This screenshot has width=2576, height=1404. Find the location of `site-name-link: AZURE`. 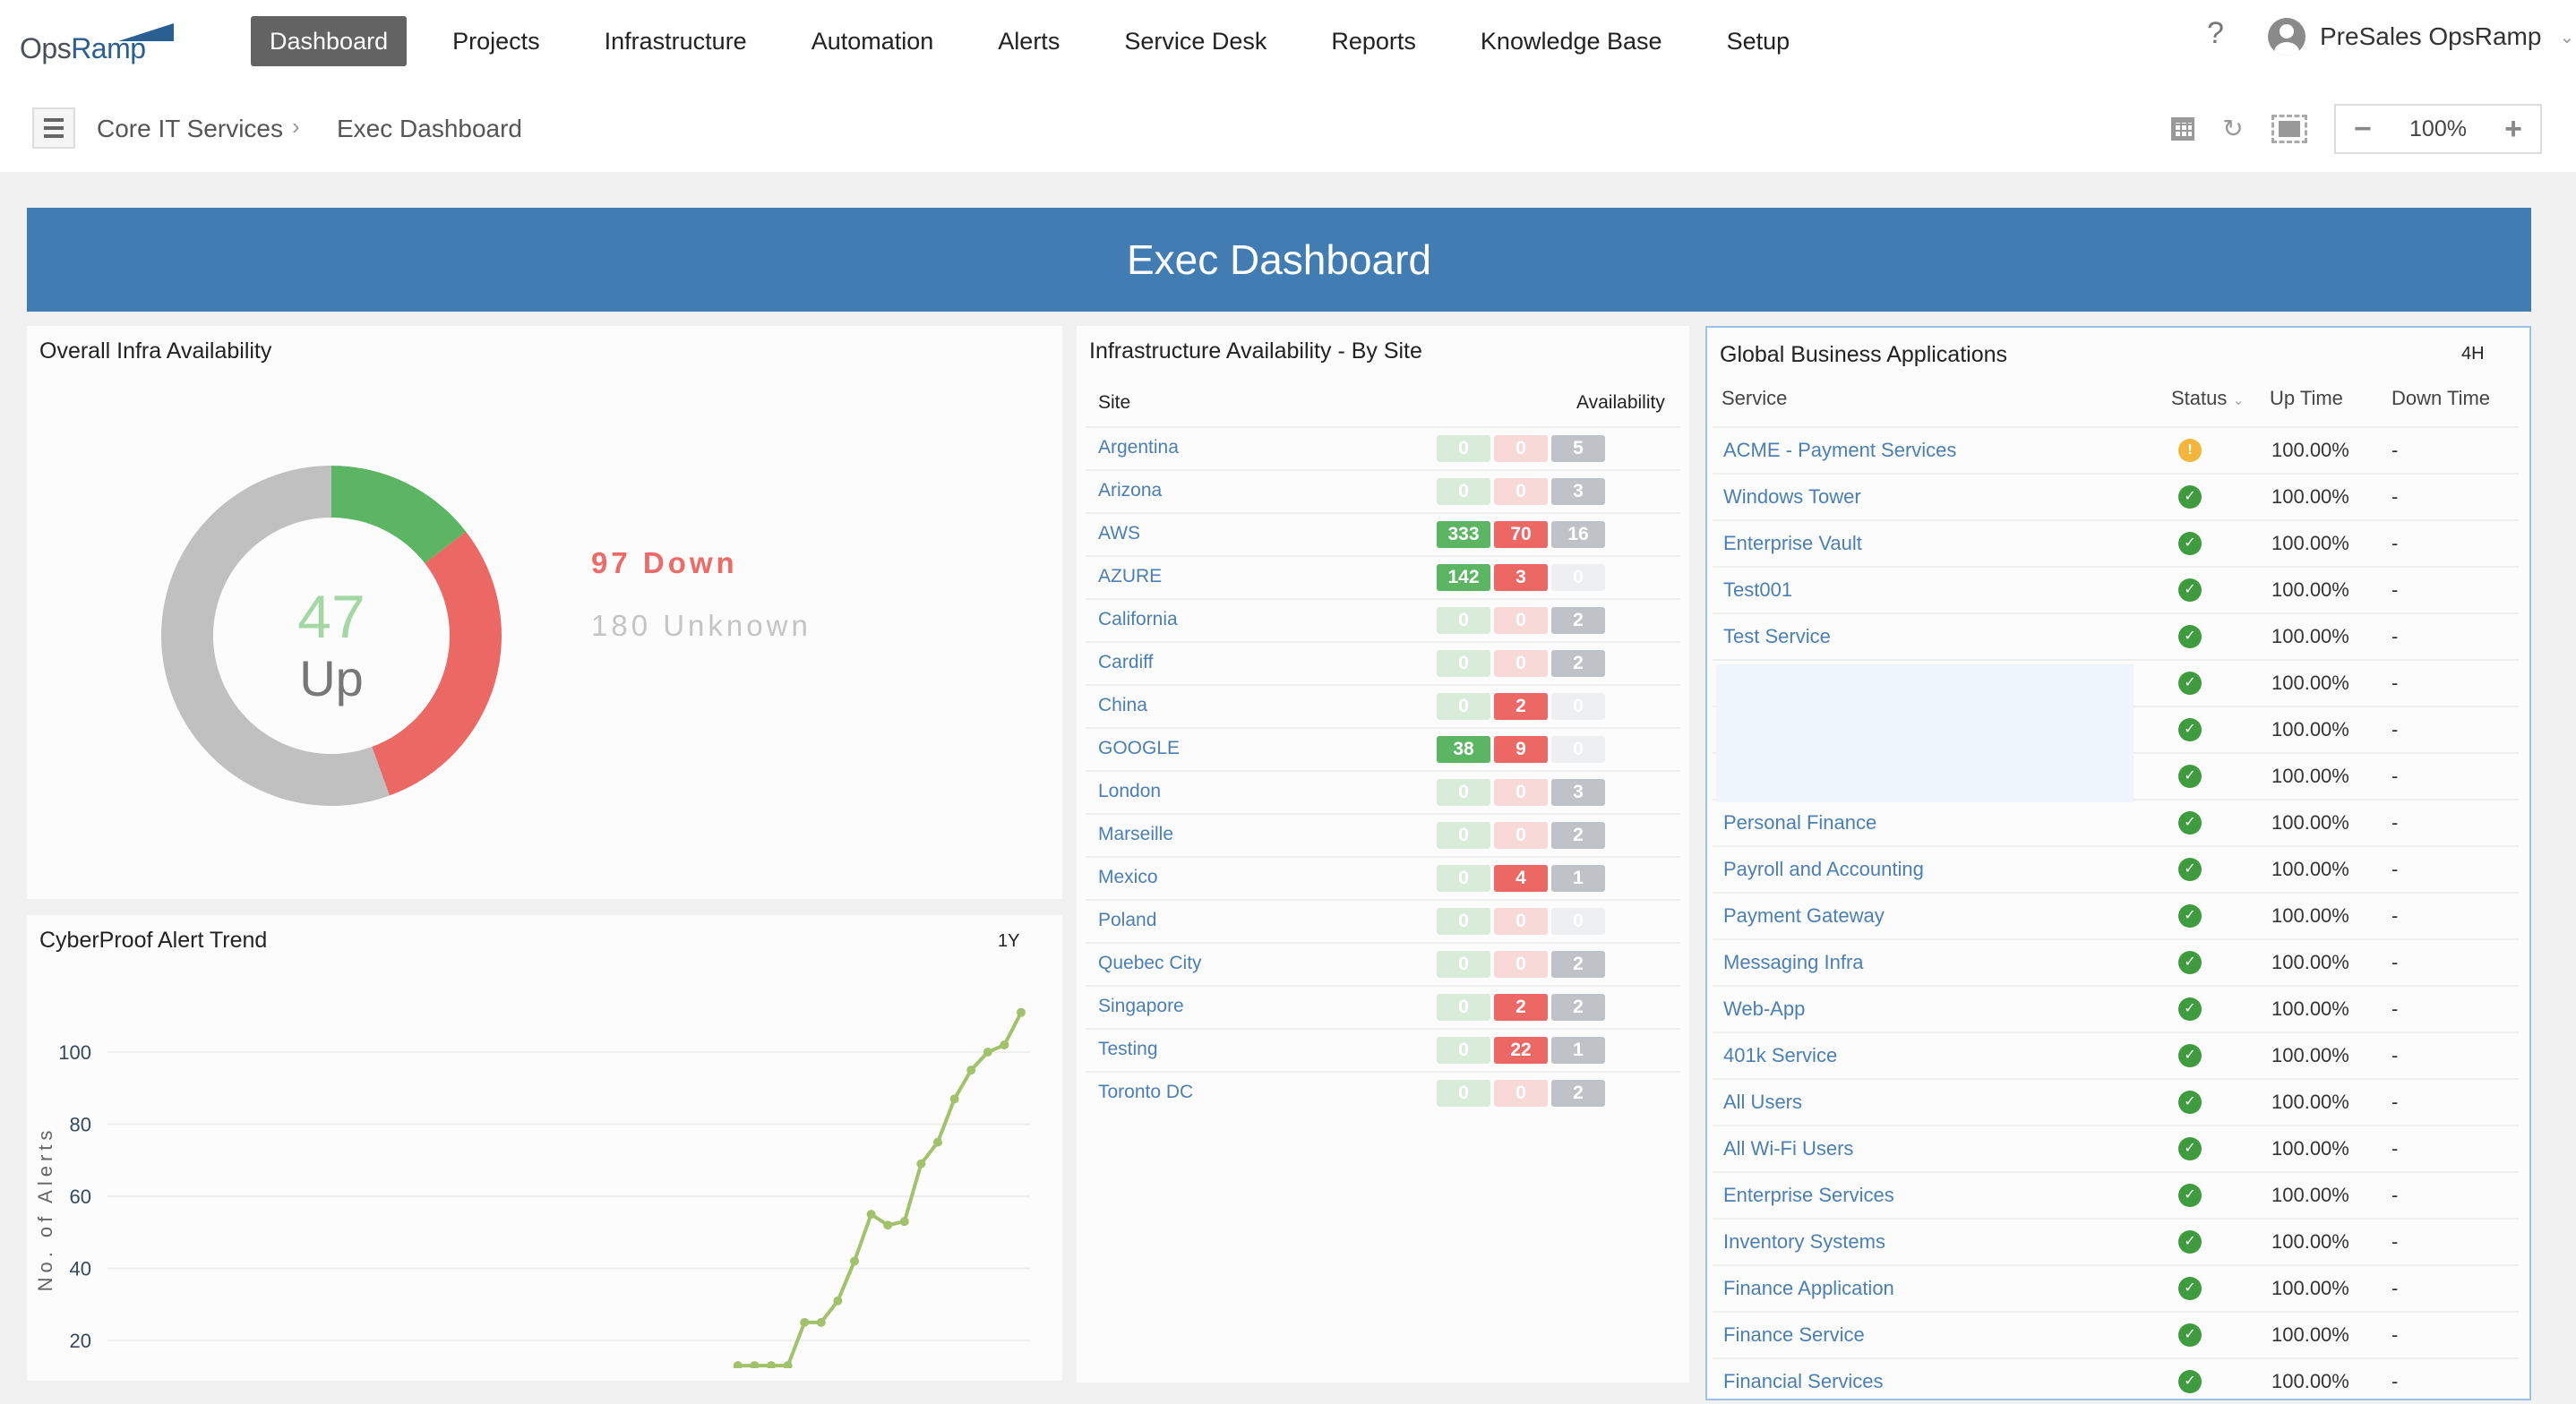

site-name-link: AZURE is located at coordinates (1130, 576).